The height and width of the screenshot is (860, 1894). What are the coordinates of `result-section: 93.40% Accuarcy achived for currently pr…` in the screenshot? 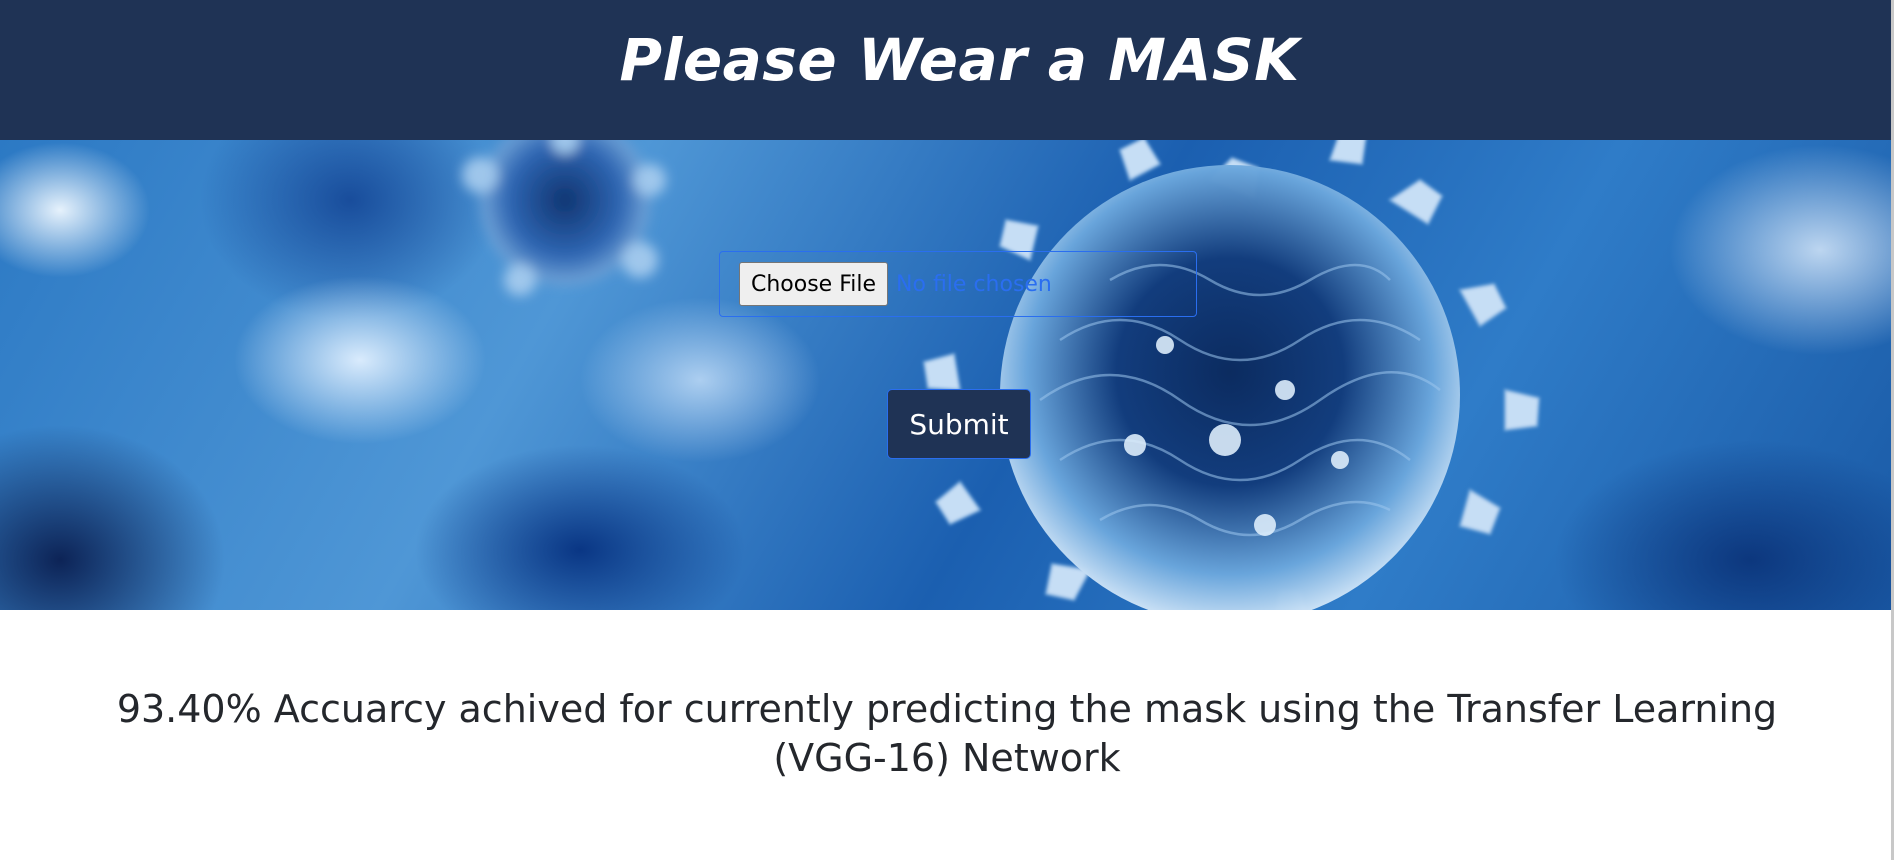 It's located at (947, 734).